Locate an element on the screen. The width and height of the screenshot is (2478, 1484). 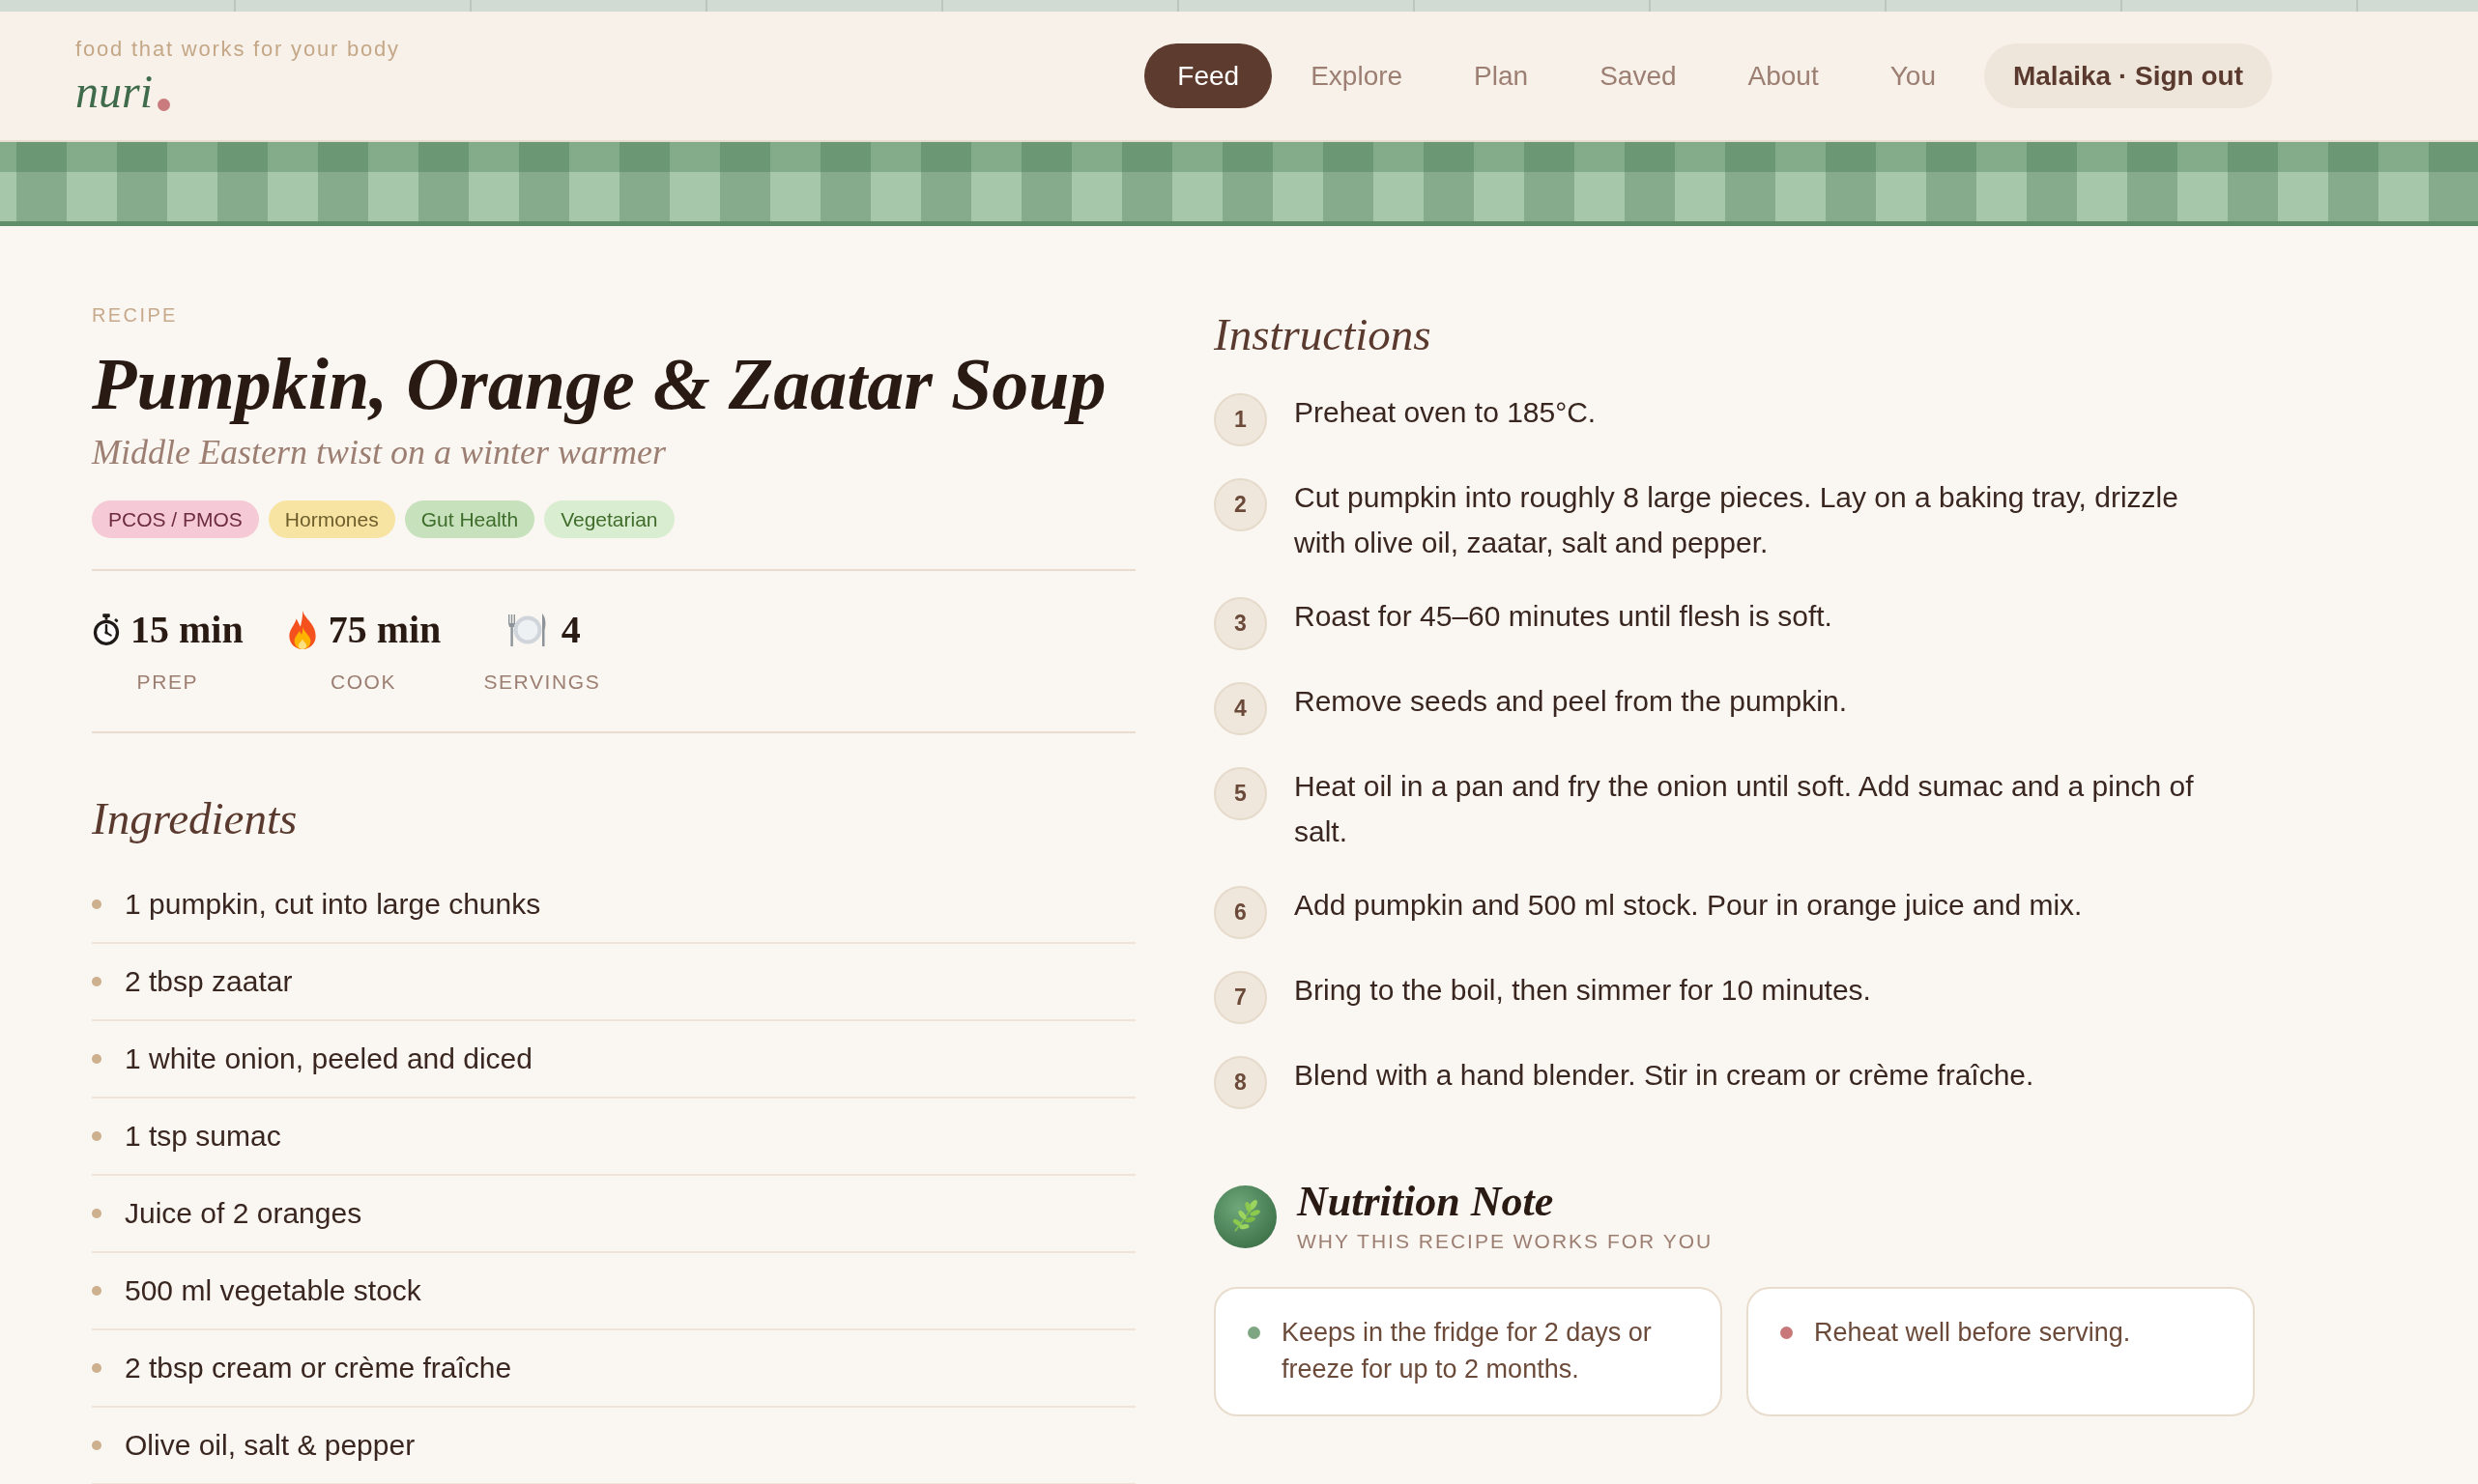
step-number: 2 is located at coordinates (1240, 505).